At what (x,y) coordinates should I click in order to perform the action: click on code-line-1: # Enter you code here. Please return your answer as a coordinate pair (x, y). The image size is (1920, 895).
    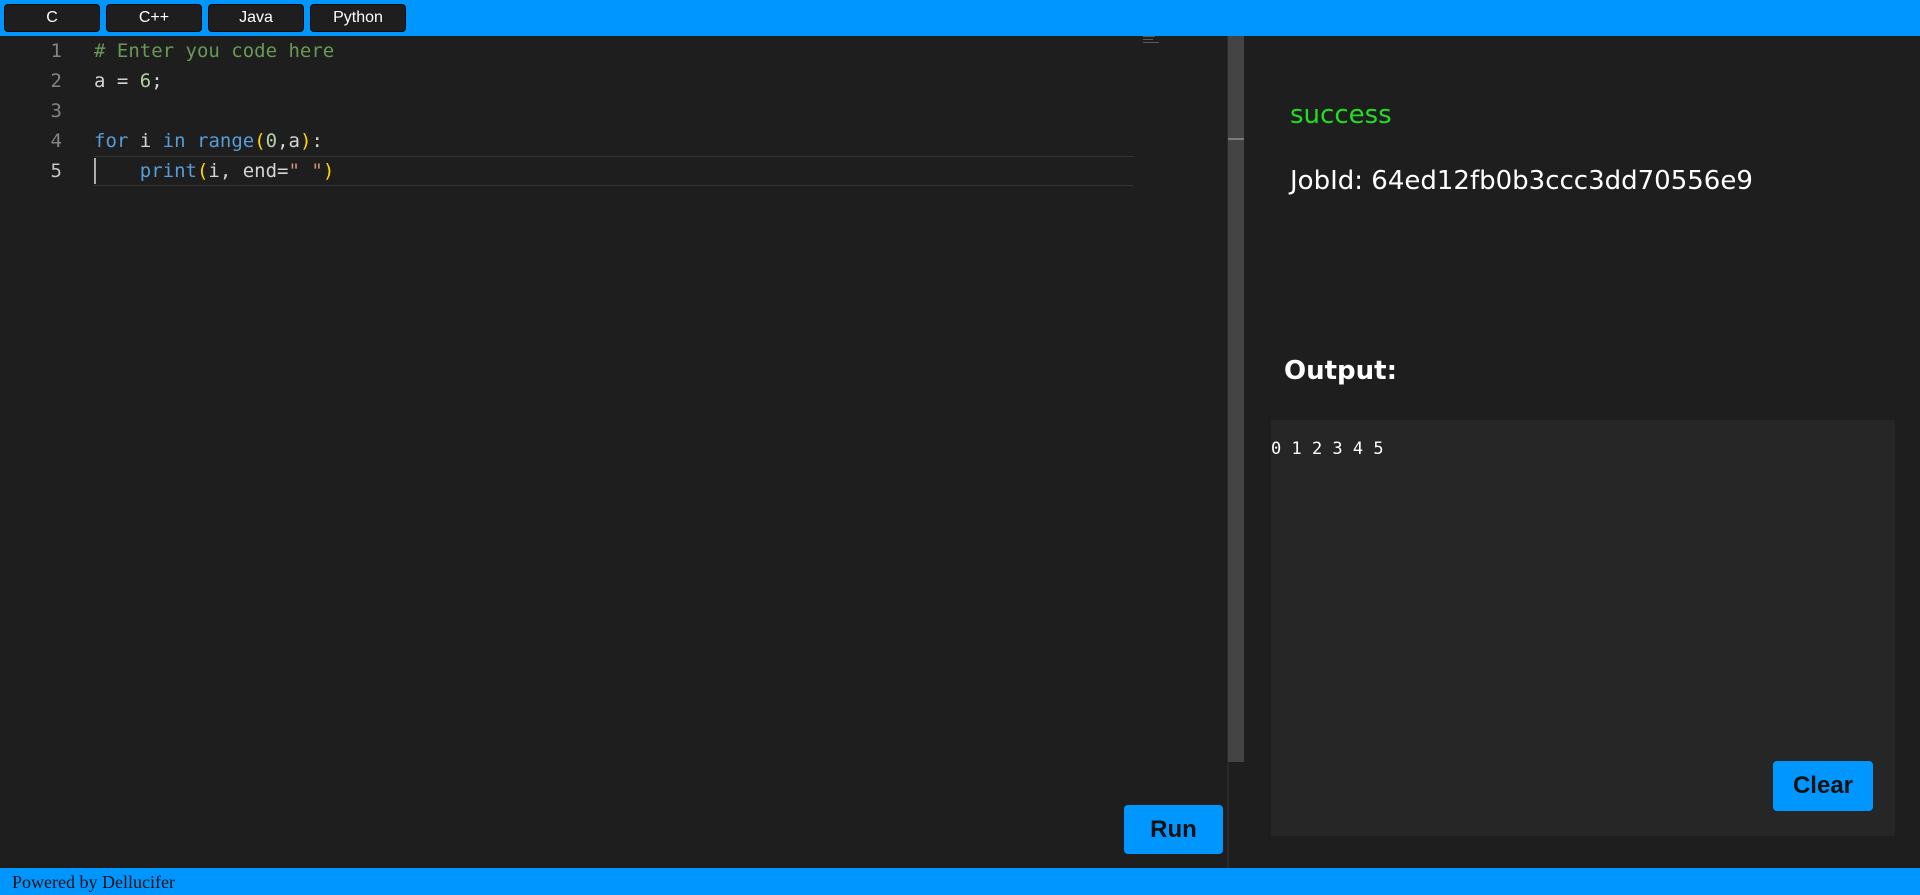
    Looking at the image, I should click on (214, 51).